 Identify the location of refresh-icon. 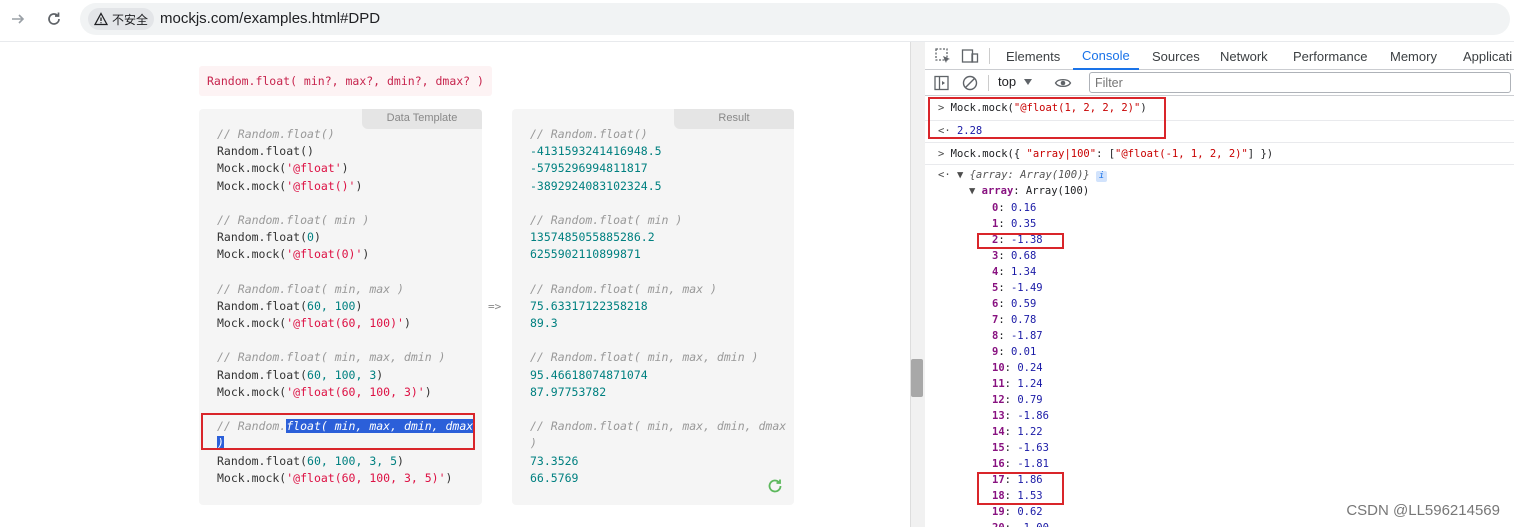
(775, 486).